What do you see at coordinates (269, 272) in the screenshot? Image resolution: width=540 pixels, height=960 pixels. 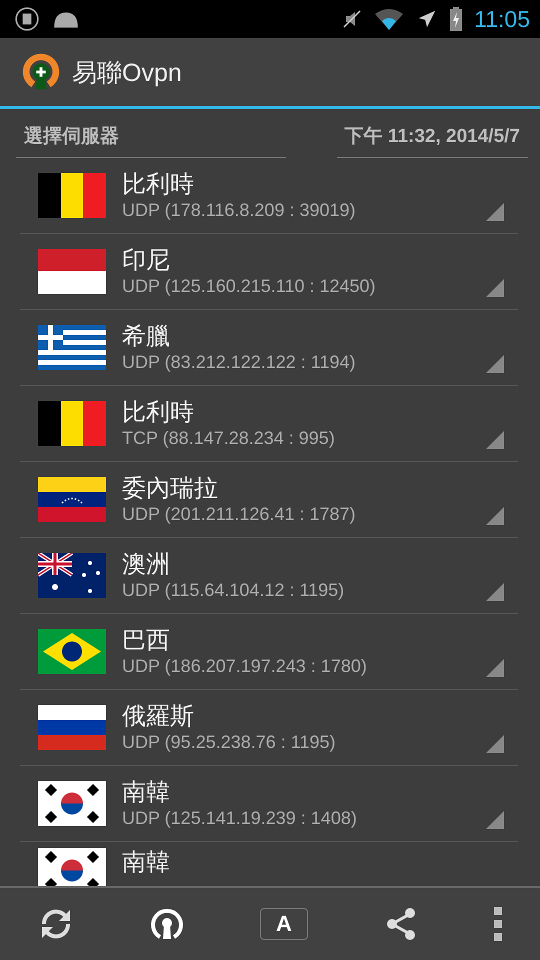 I see `server-item: 印尼 UDP (125.160.215.110 : 12450)` at bounding box center [269, 272].